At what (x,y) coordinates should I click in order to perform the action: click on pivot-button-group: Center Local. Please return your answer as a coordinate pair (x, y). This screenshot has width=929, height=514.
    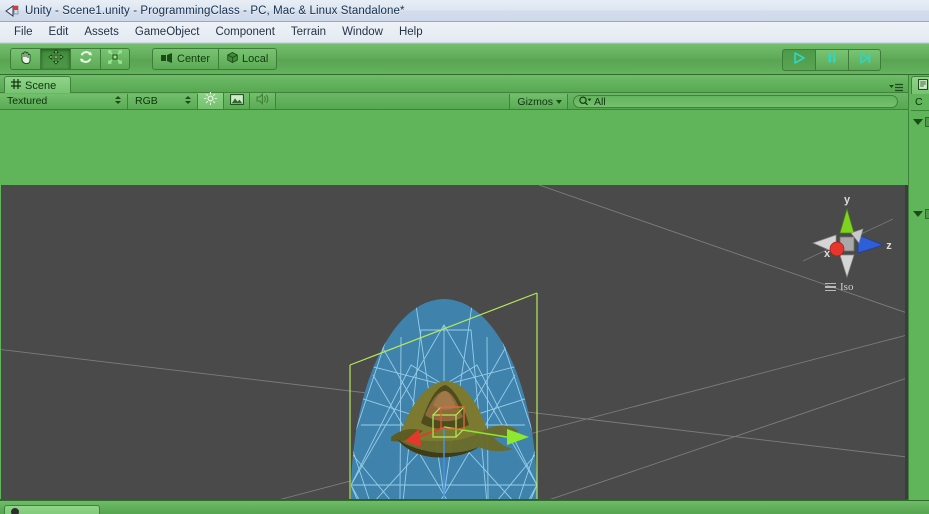
    Looking at the image, I should click on (215, 59).